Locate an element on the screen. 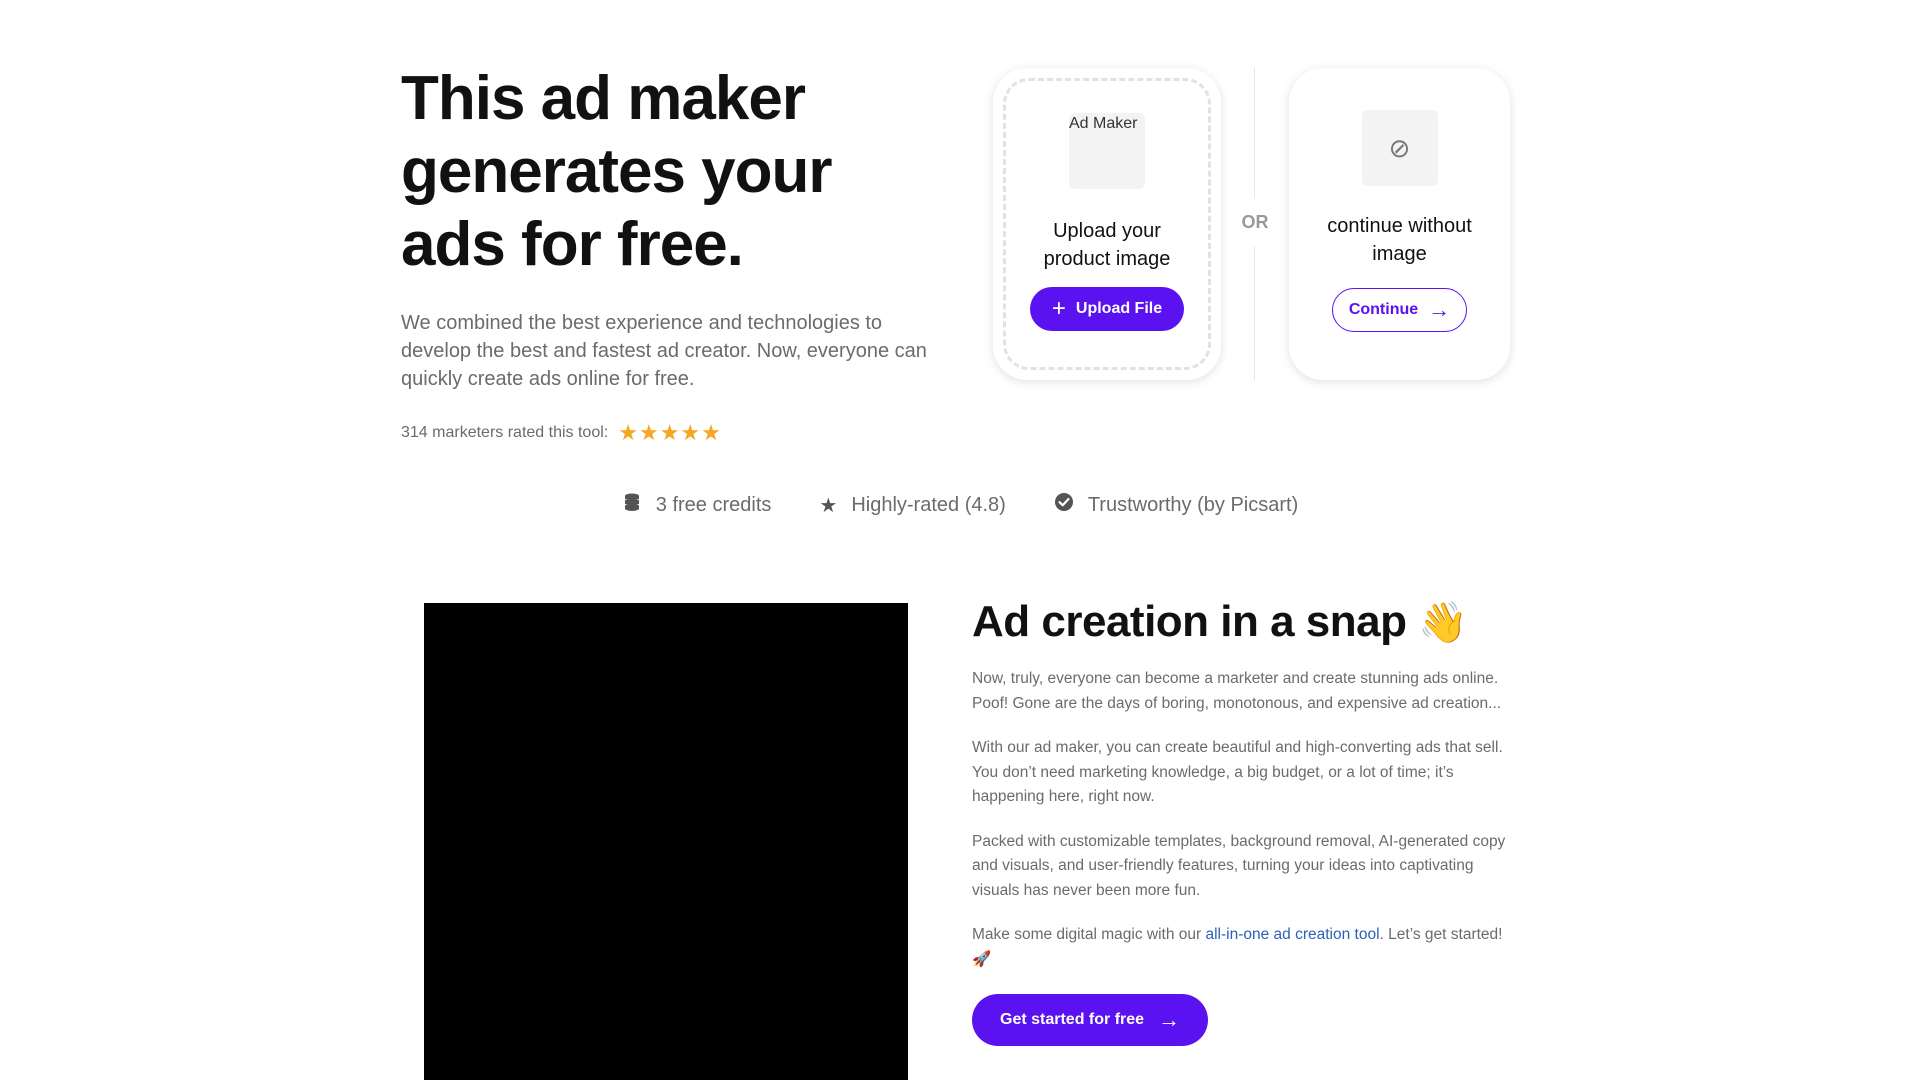  skip-text-line2: image is located at coordinates (1399, 254).